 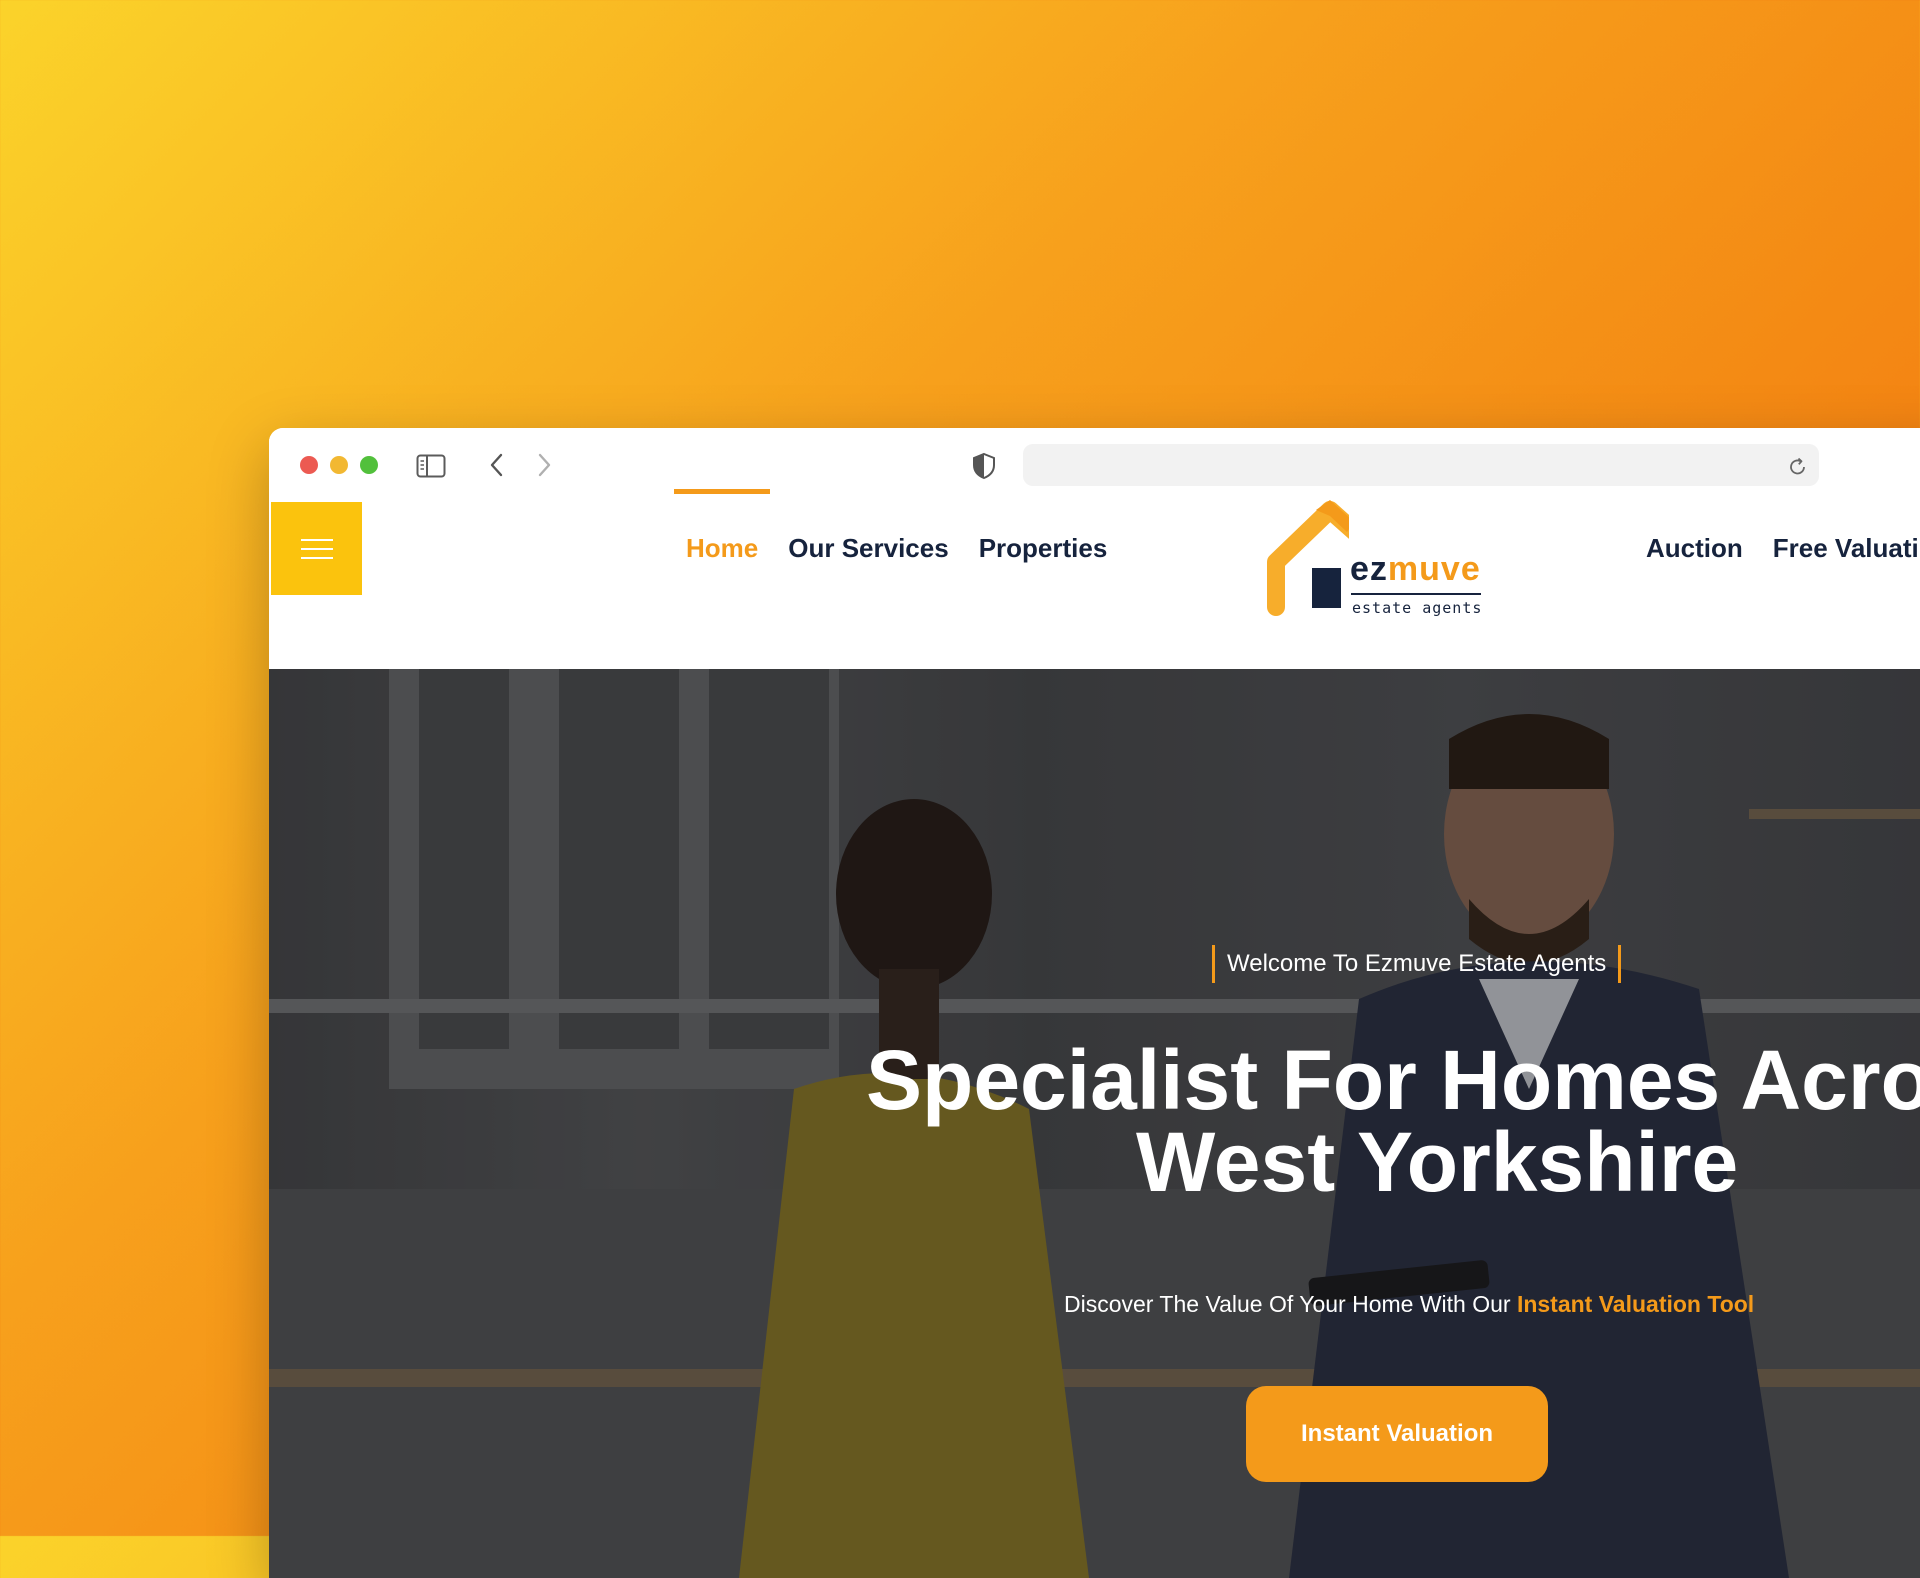 I want to click on site-logo: ezmuve estate agents, so click(x=1379, y=559).